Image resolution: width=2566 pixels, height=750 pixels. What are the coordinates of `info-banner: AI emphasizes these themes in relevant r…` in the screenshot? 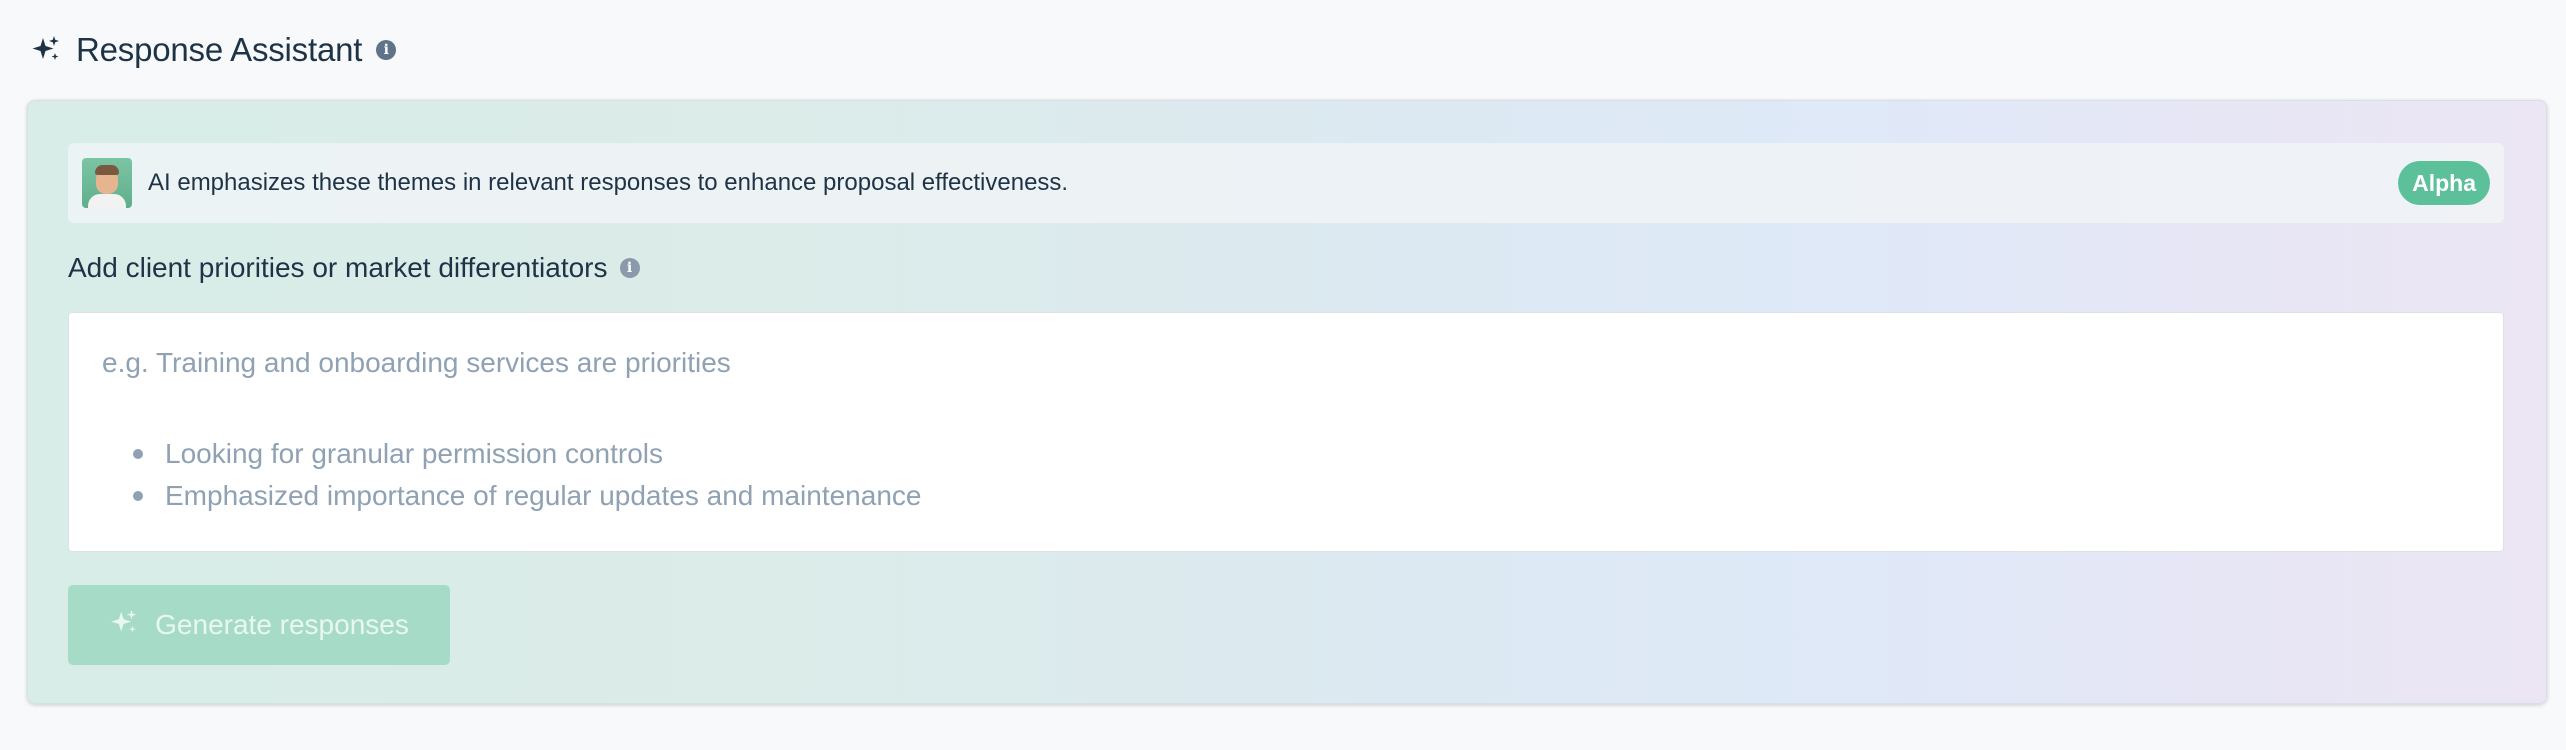 It's located at (1286, 183).